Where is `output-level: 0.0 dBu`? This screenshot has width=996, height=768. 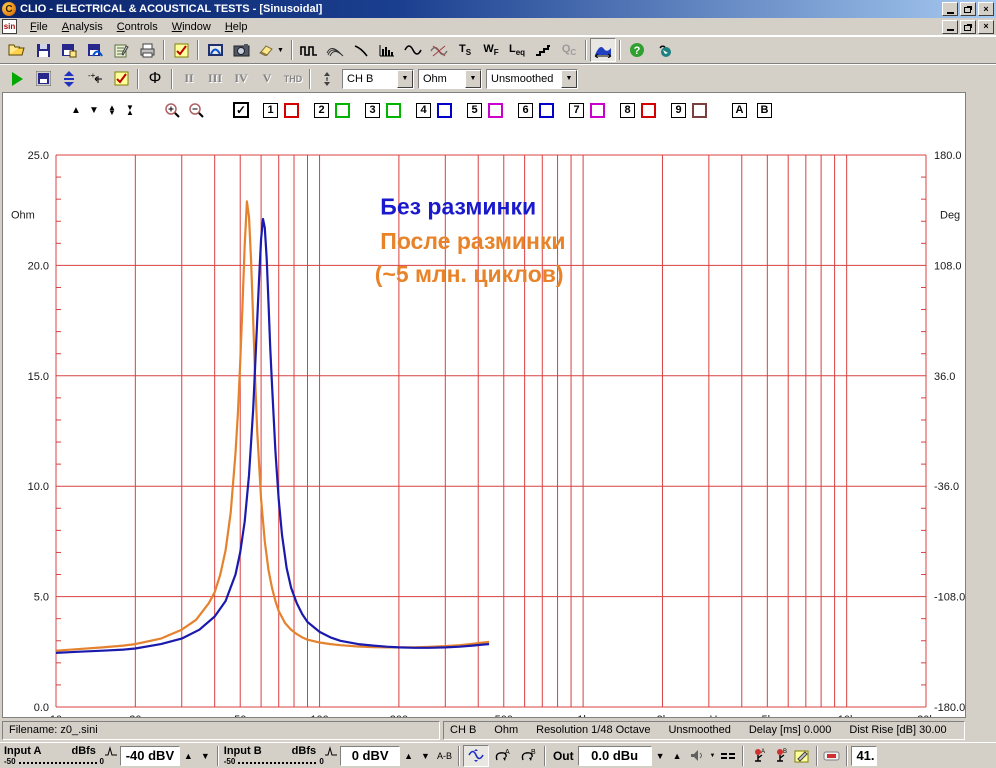 output-level: 0.0 dBu is located at coordinates (614, 755).